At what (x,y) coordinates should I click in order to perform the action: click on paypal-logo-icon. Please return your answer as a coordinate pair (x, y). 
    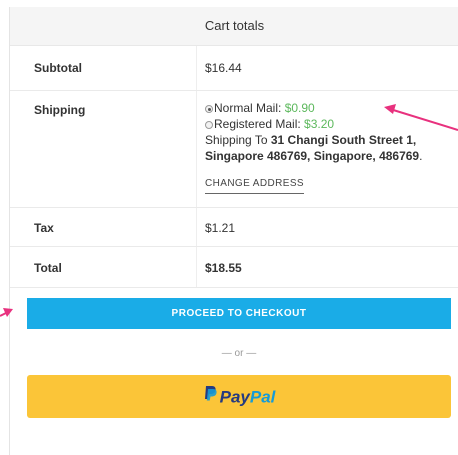
    Looking at the image, I should click on (210, 396).